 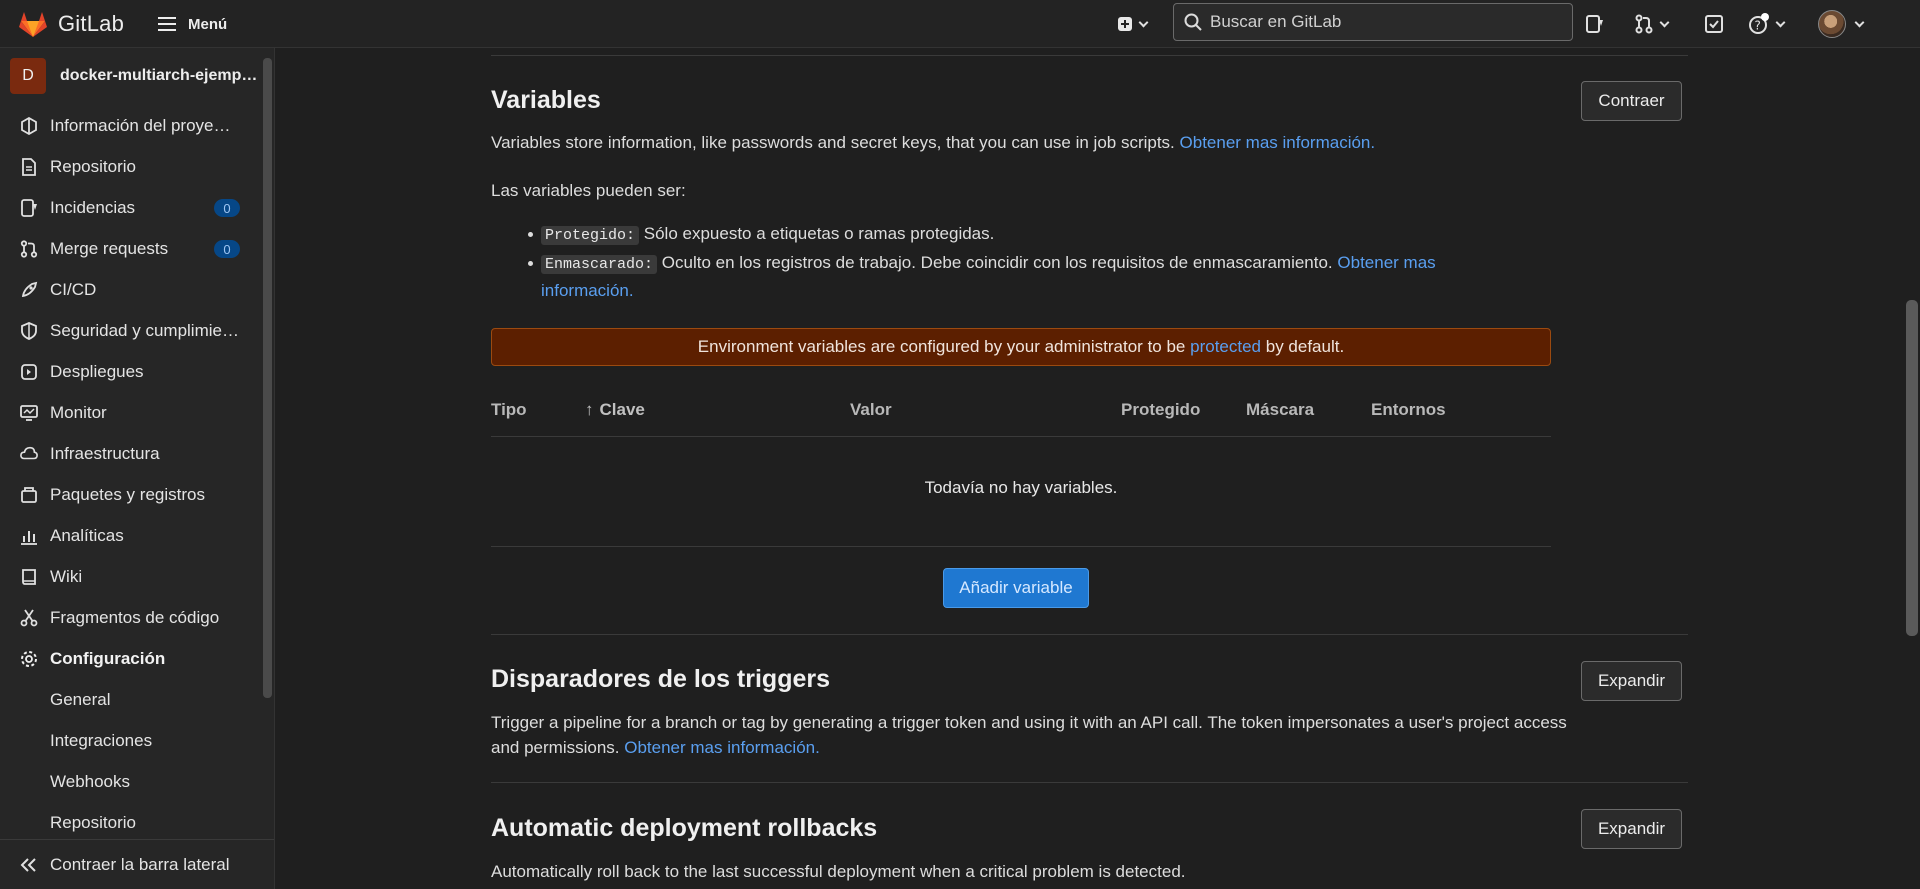 What do you see at coordinates (1652, 24) in the screenshot?
I see `merge-requests-nav-button` at bounding box center [1652, 24].